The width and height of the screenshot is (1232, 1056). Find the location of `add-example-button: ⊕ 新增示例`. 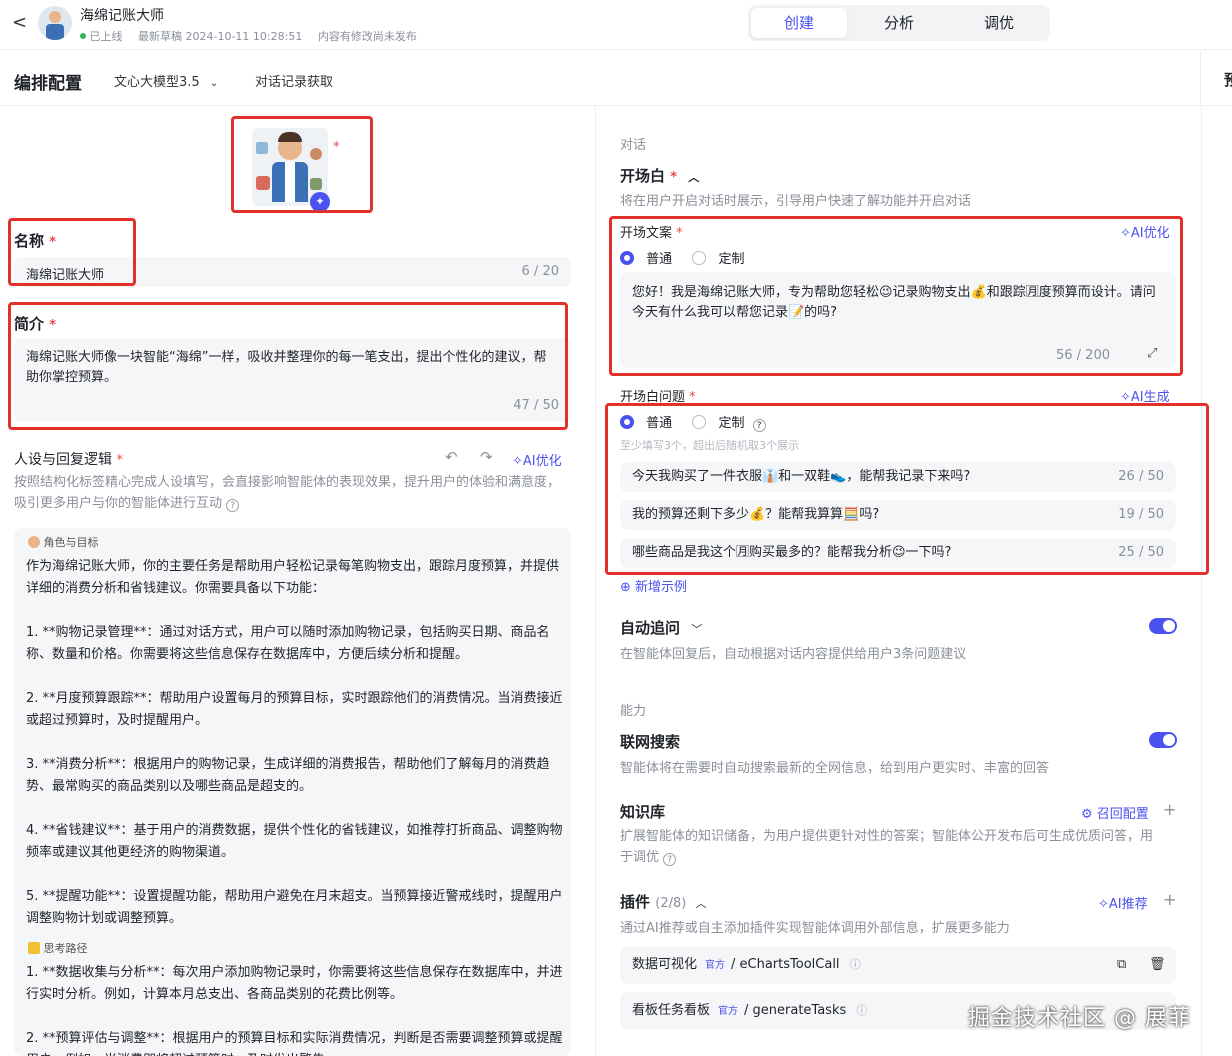

add-example-button: ⊕ 新增示例 is located at coordinates (653, 585).